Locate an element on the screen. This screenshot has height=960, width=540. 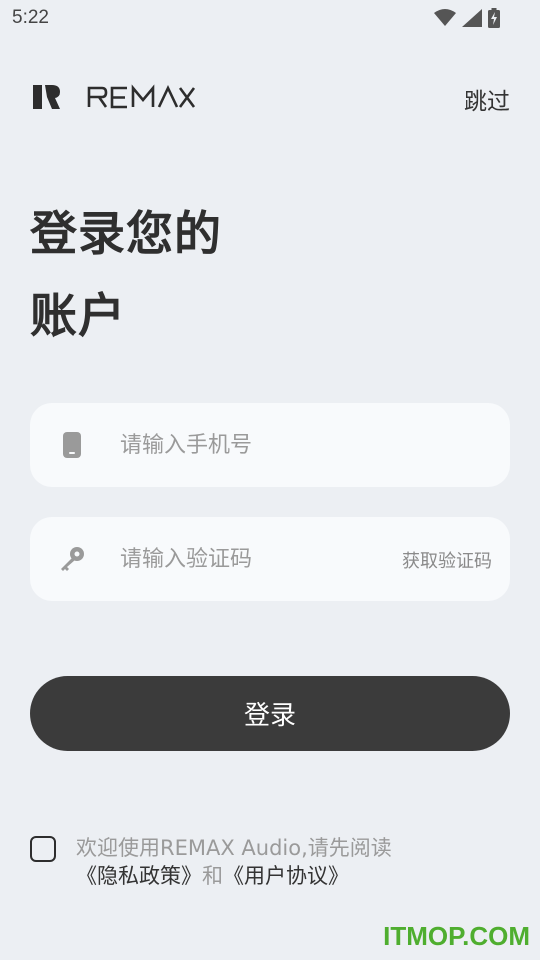
battery-charging-icon is located at coordinates (494, 18).